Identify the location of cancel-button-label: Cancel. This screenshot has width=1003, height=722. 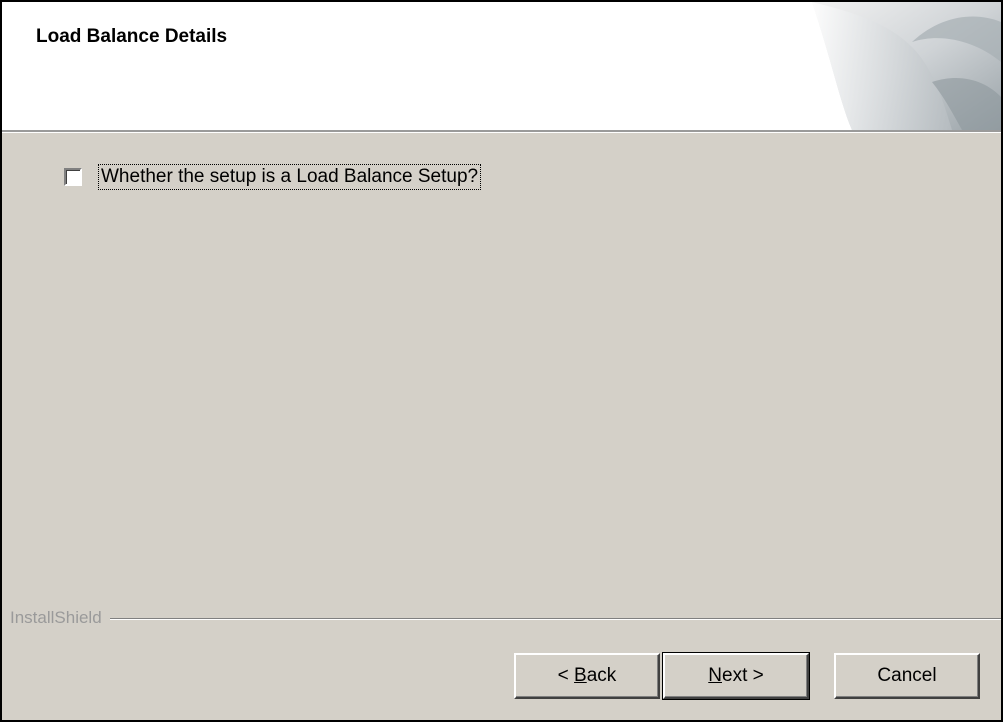
(907, 675).